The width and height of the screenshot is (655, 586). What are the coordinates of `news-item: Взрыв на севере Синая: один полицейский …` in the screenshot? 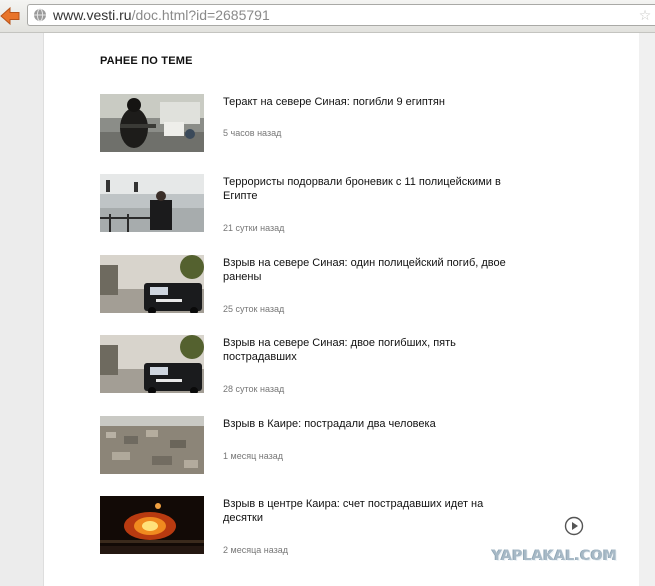 It's located at (330, 285).